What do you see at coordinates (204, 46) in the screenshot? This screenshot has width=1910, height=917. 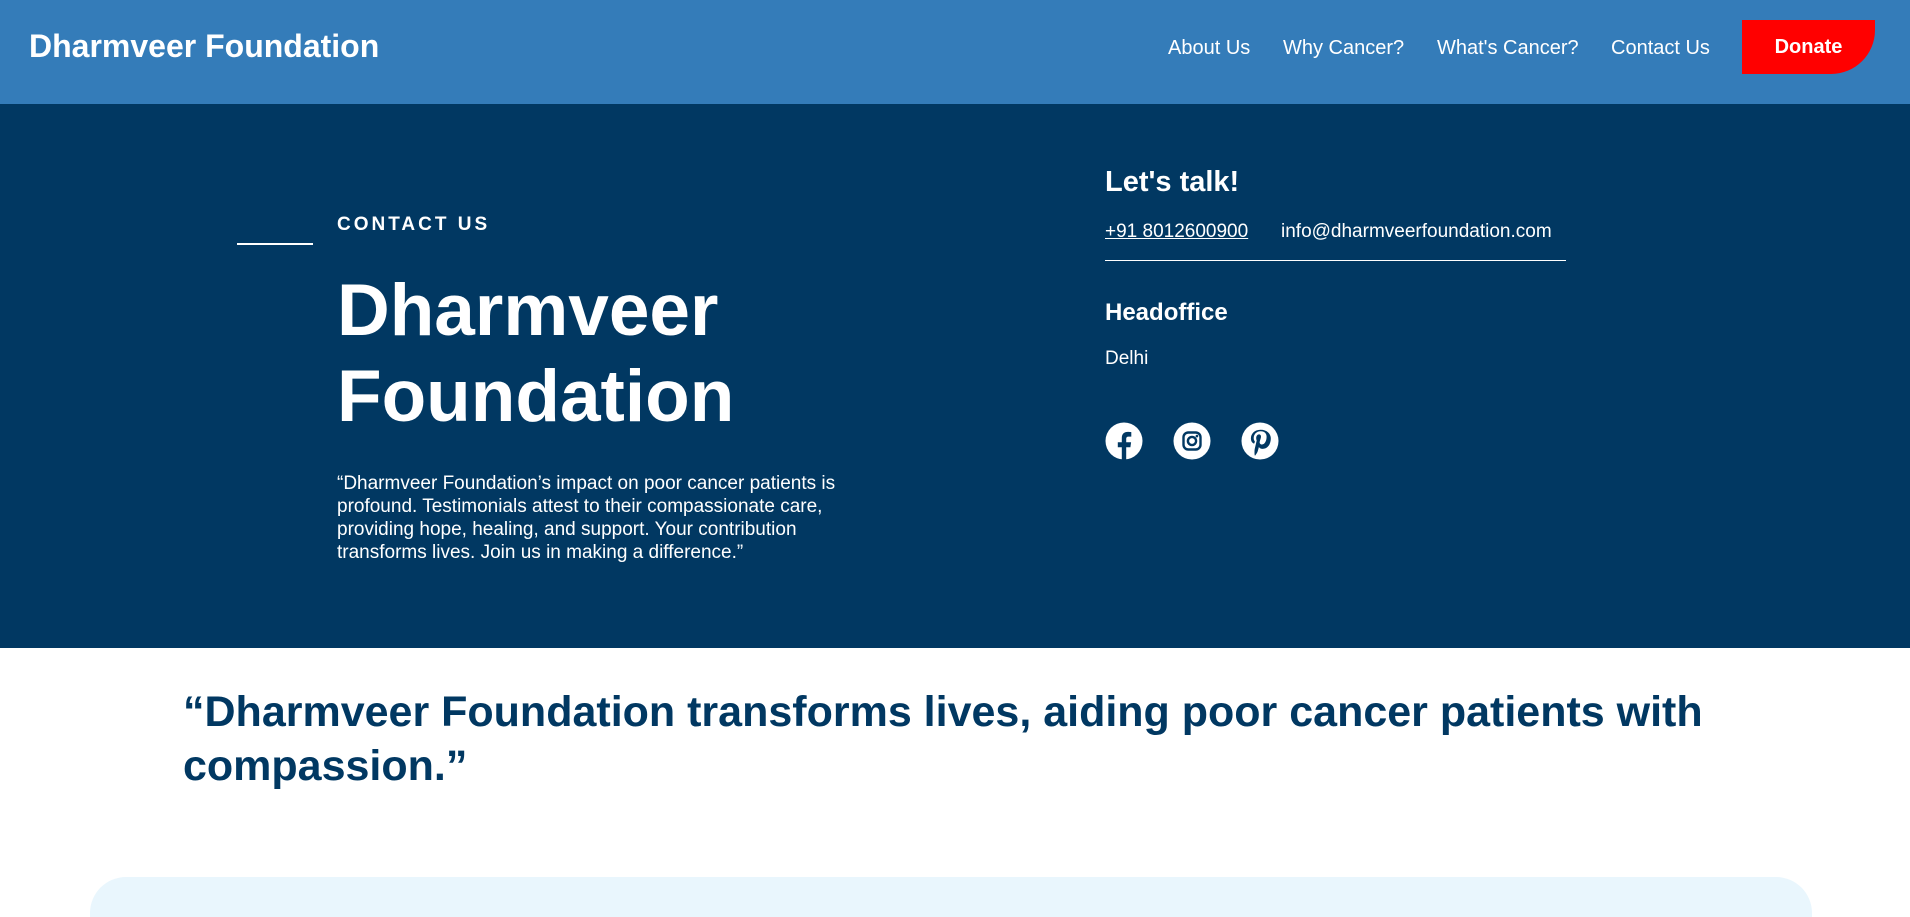 I see `site-logo-text: Dharmveer Foundation` at bounding box center [204, 46].